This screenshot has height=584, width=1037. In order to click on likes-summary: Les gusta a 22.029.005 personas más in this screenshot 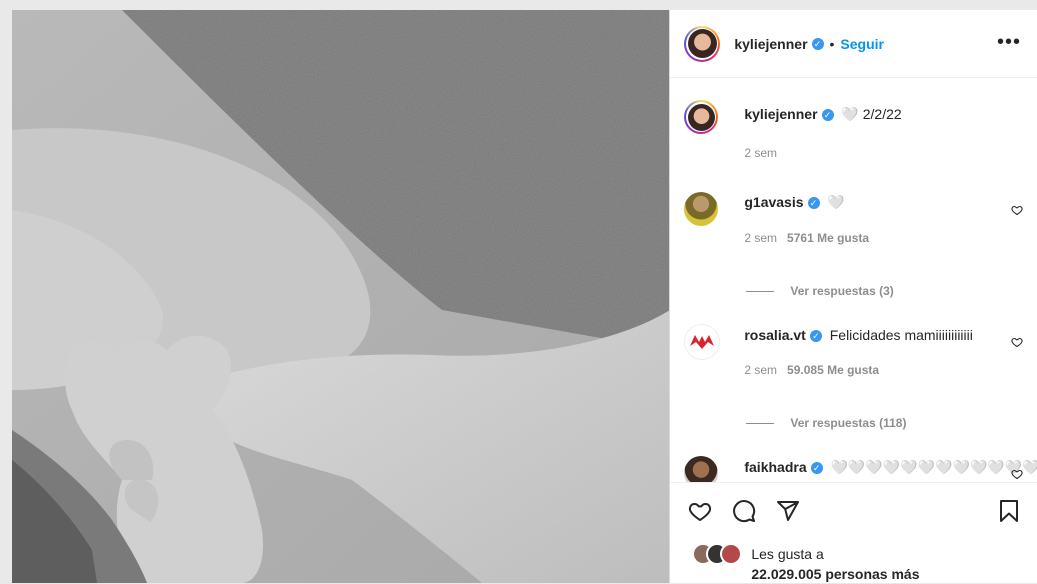, I will do `click(835, 564)`.